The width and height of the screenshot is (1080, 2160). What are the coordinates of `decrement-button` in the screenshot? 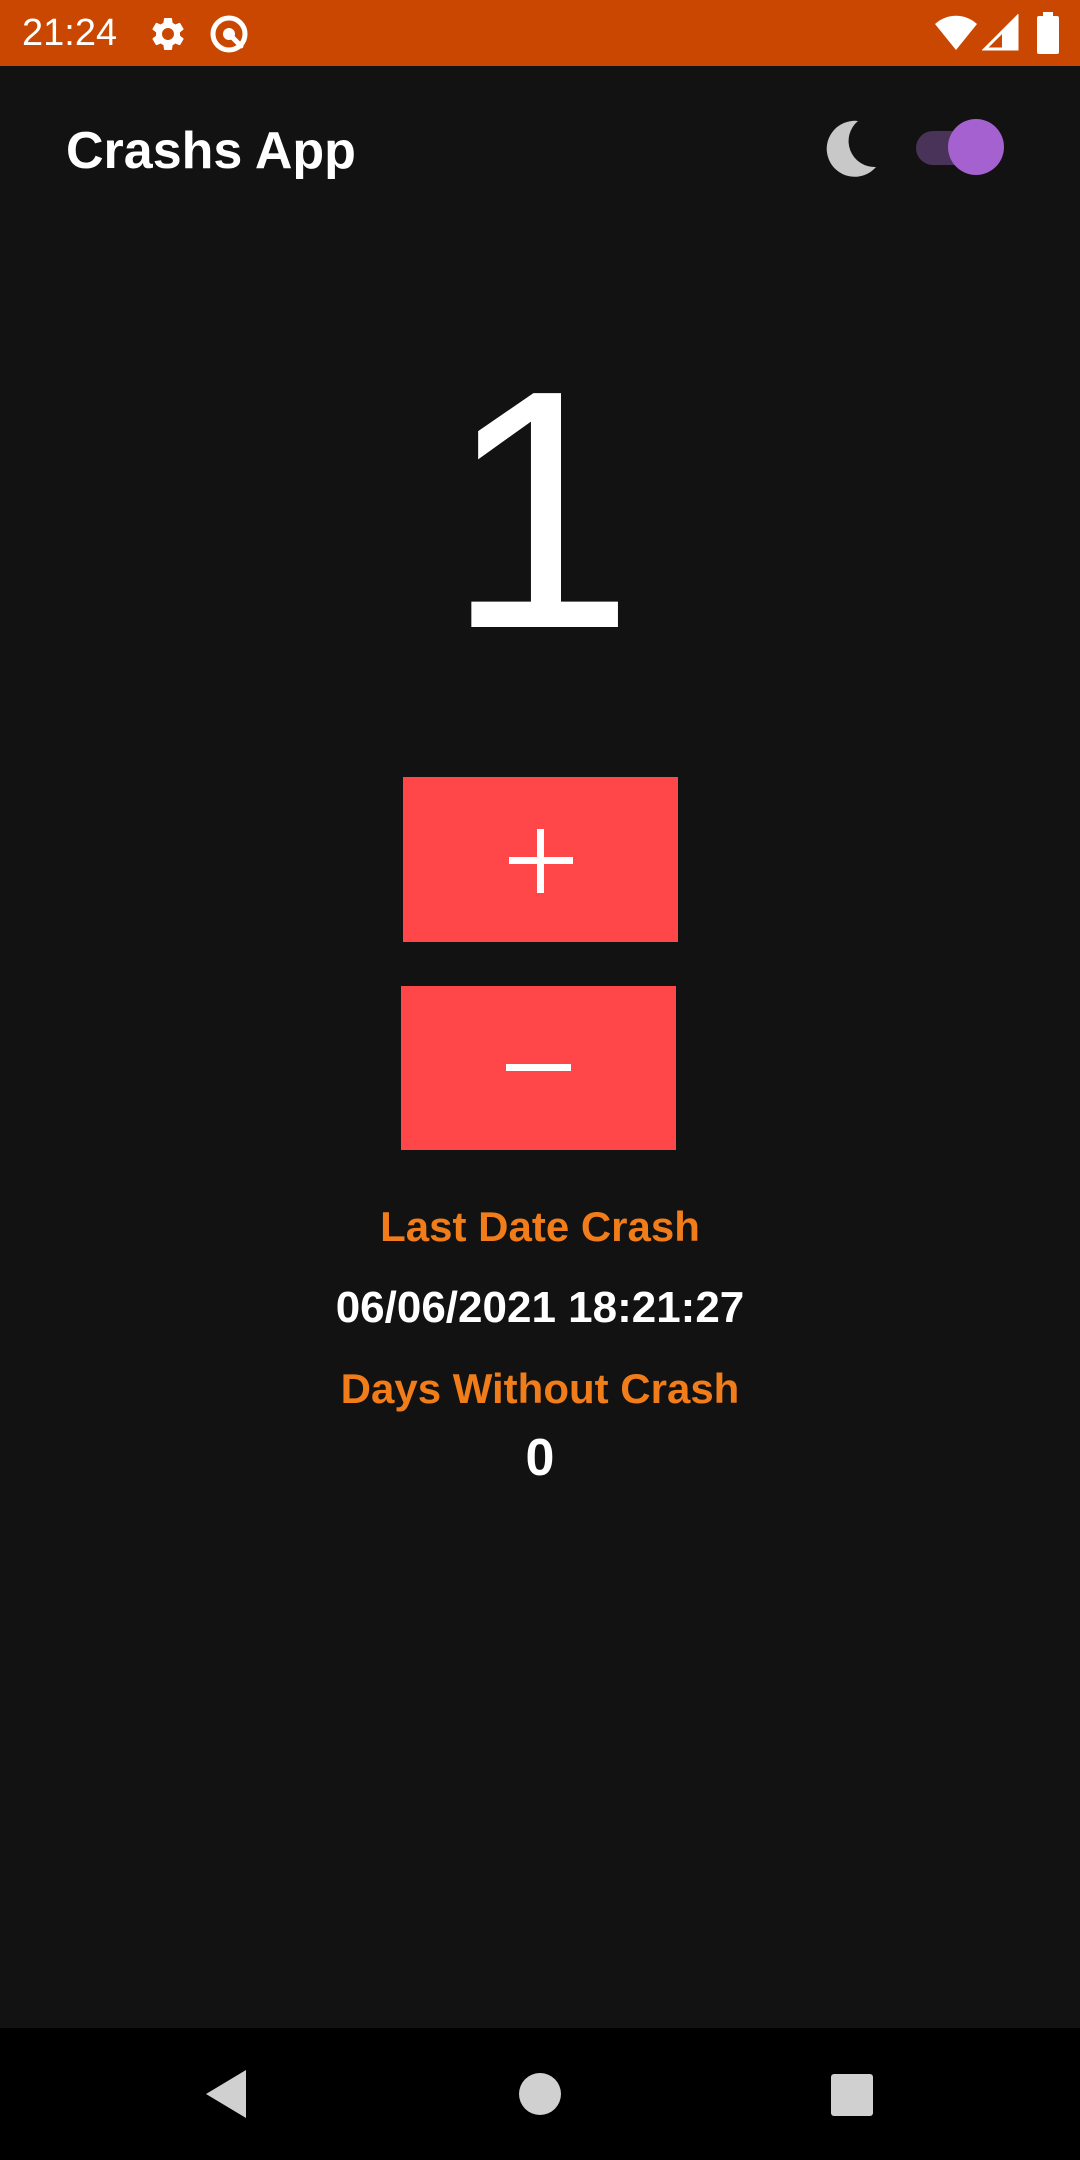 It's located at (538, 1068).